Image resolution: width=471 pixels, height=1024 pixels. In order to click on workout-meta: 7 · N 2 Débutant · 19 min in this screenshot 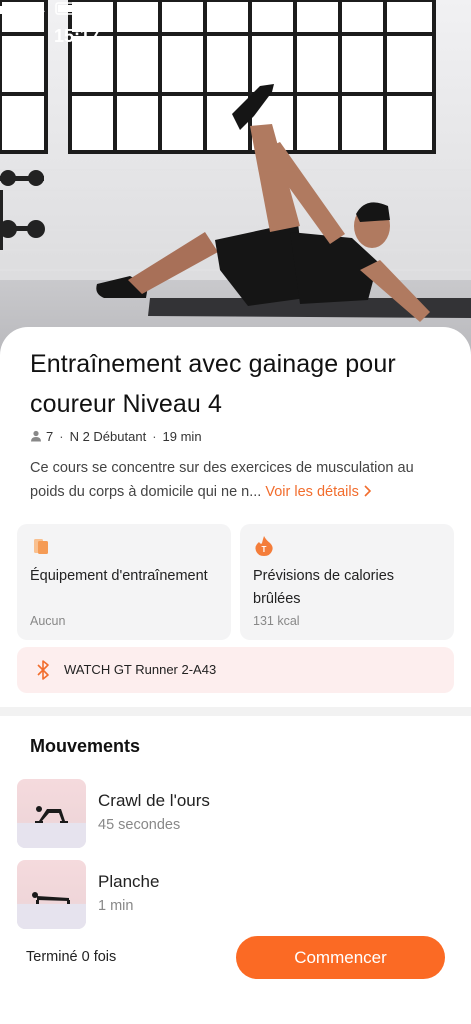, I will do `click(116, 436)`.